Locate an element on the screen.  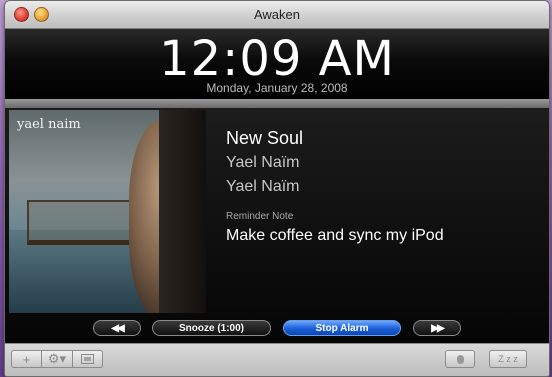
add-button: + is located at coordinates (26, 359).